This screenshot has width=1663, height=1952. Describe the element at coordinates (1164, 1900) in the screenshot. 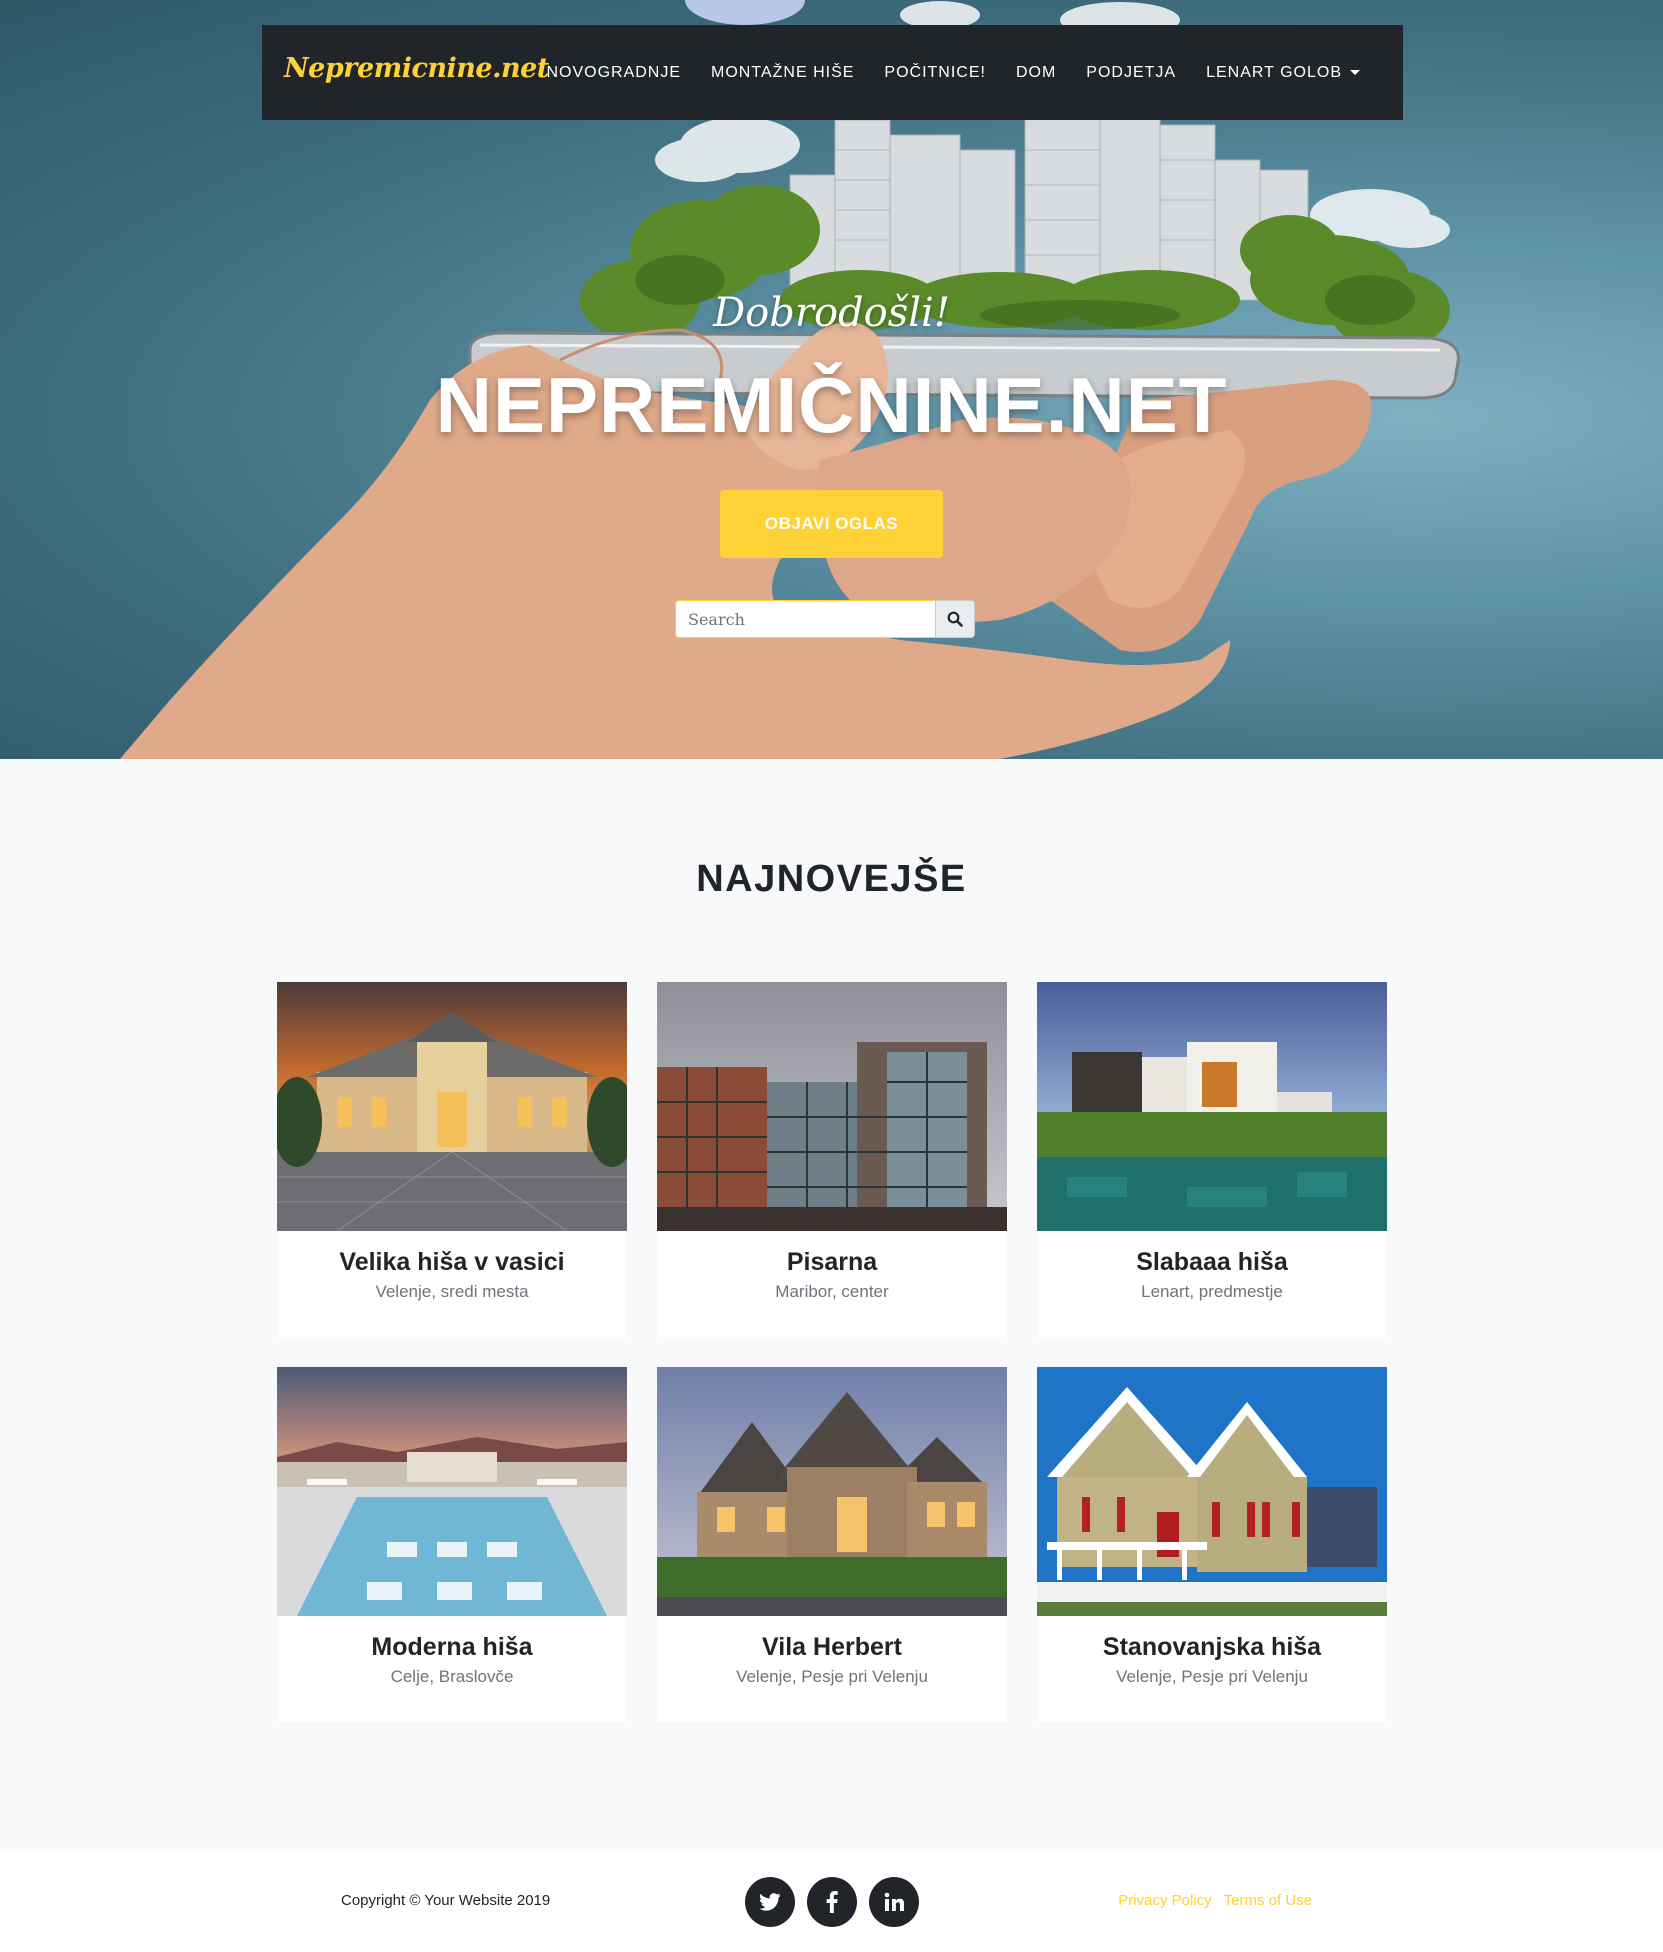

I see `privacy-policy-link: Privacy Policy` at that location.